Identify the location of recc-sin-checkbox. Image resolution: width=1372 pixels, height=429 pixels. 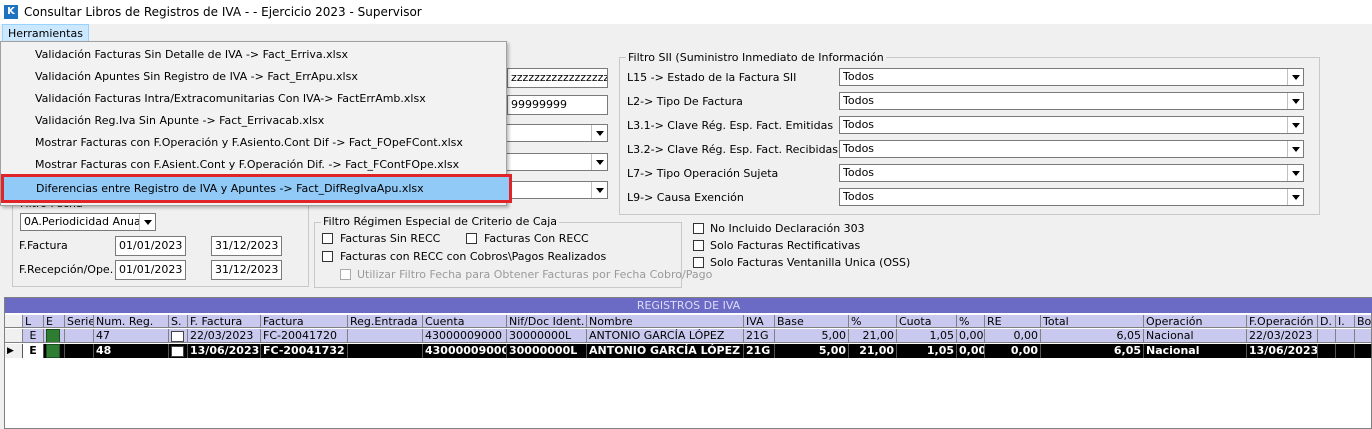
(327, 238).